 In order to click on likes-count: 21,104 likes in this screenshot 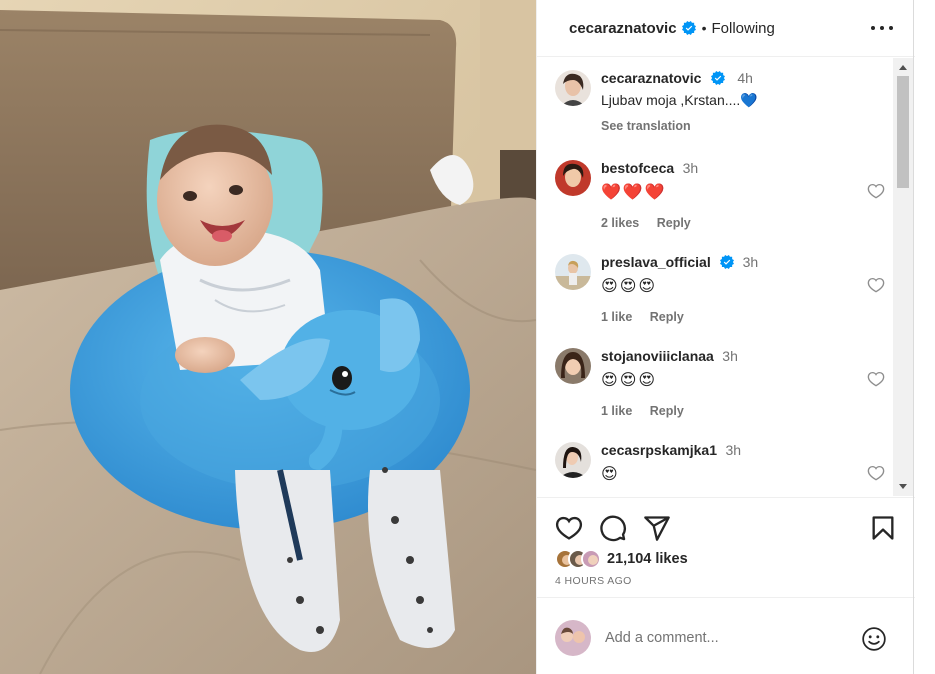, I will do `click(647, 559)`.